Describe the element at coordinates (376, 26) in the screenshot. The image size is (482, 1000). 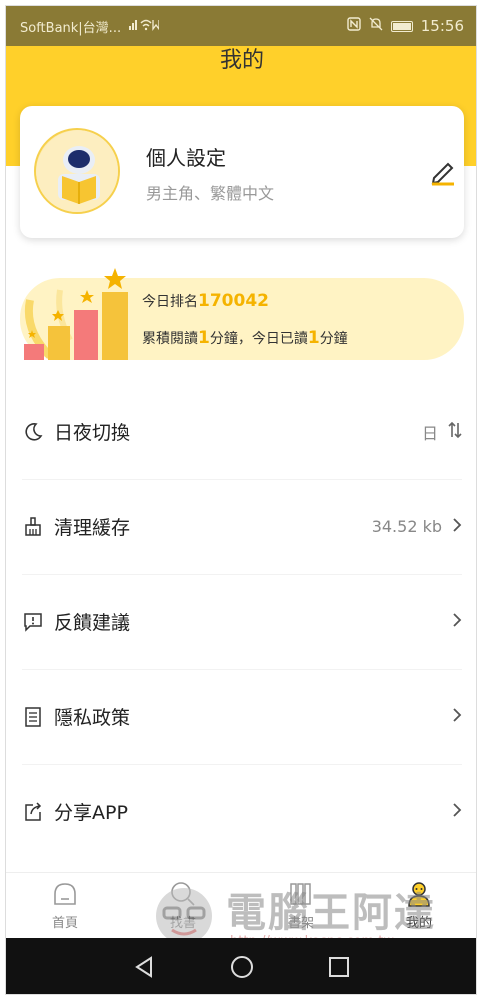
I see `mute-icon` at that location.